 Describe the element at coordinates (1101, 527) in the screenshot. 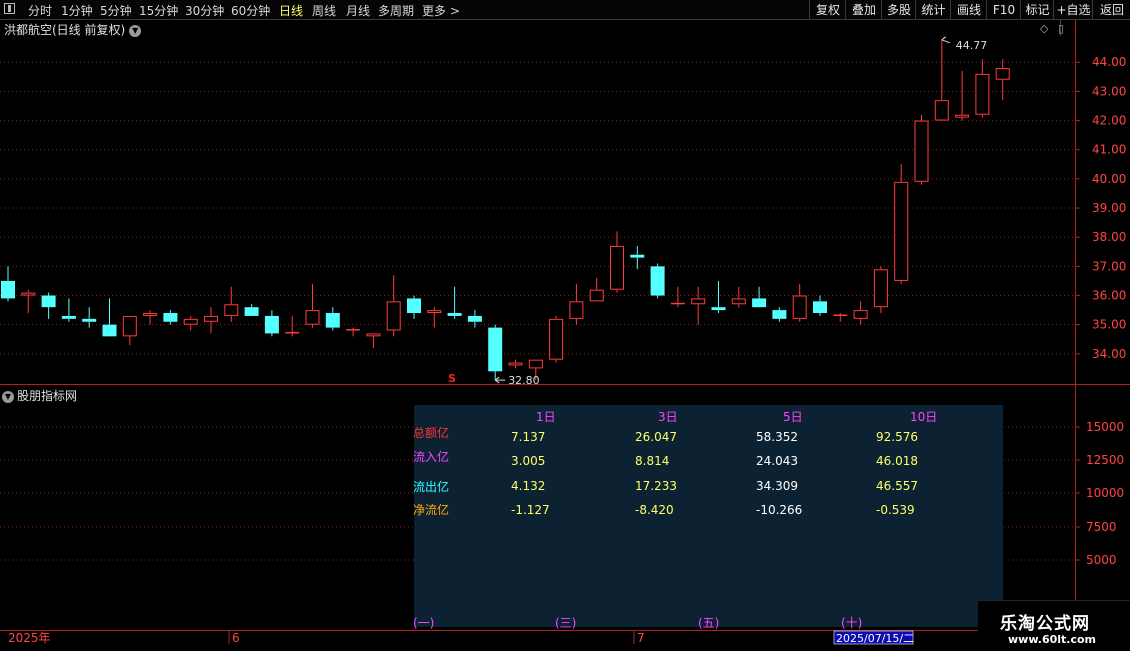

I see `volume-tick-label: 7500` at that location.